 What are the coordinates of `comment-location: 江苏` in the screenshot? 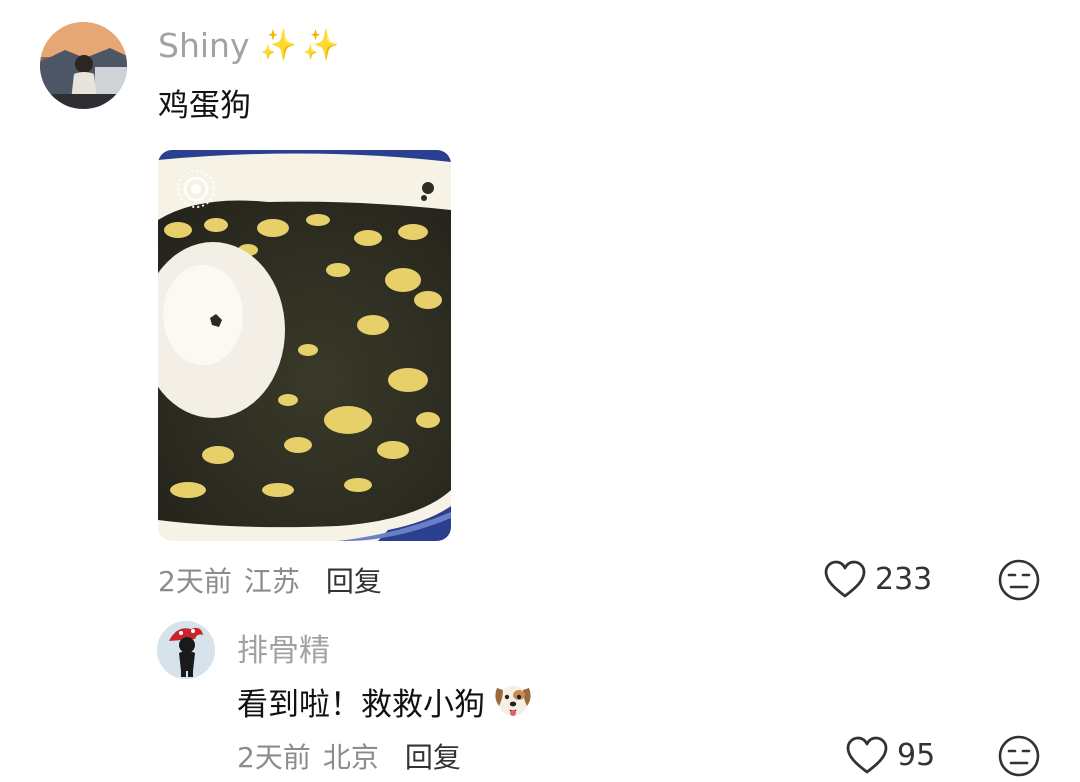 It's located at (271, 581).